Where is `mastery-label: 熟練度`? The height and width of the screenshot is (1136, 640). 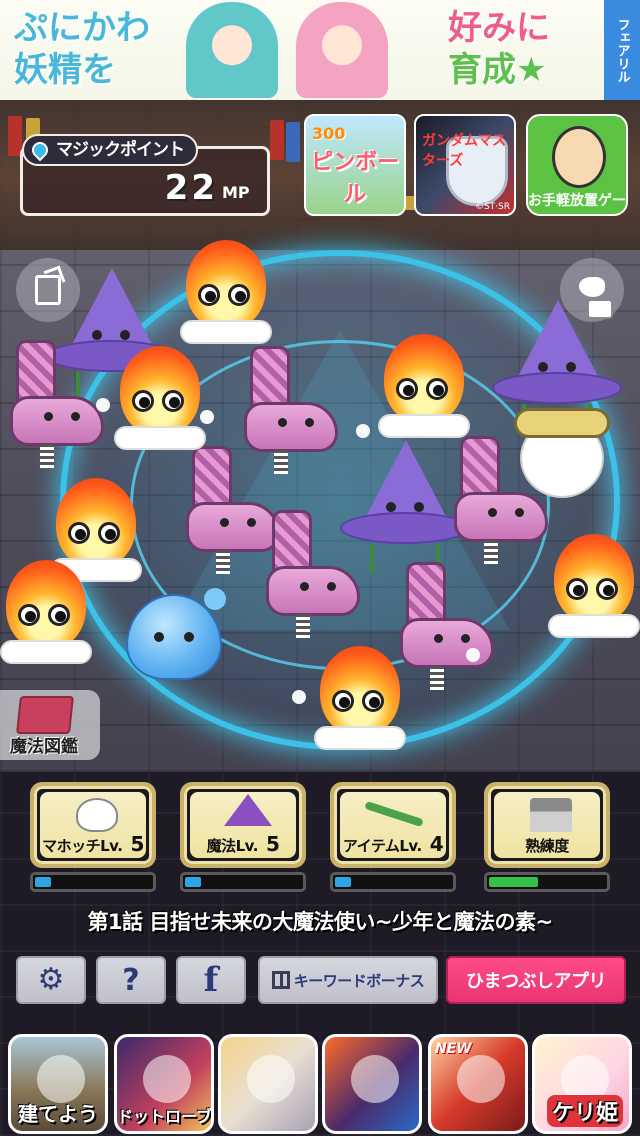 mastery-label: 熟練度 is located at coordinates (547, 846).